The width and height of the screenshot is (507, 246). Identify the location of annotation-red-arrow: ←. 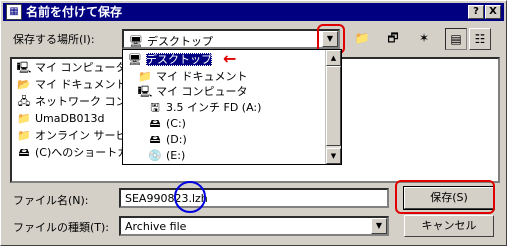
(230, 58).